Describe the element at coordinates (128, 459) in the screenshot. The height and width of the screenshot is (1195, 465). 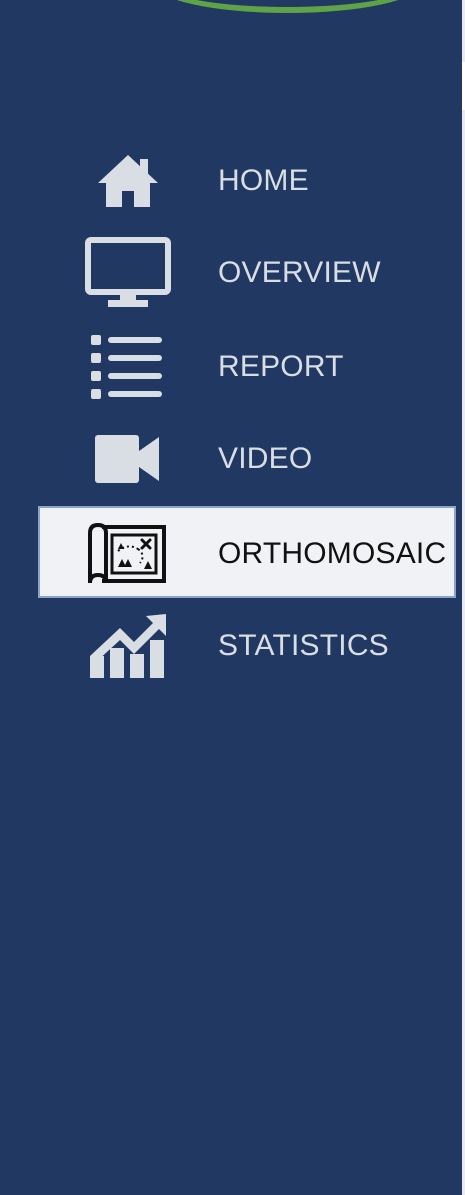
I see `video-camera-icon` at that location.